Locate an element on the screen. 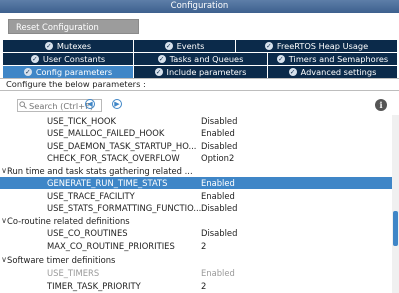 The height and width of the screenshot is (293, 399). tab-events: ✓ Events is located at coordinates (184, 46).